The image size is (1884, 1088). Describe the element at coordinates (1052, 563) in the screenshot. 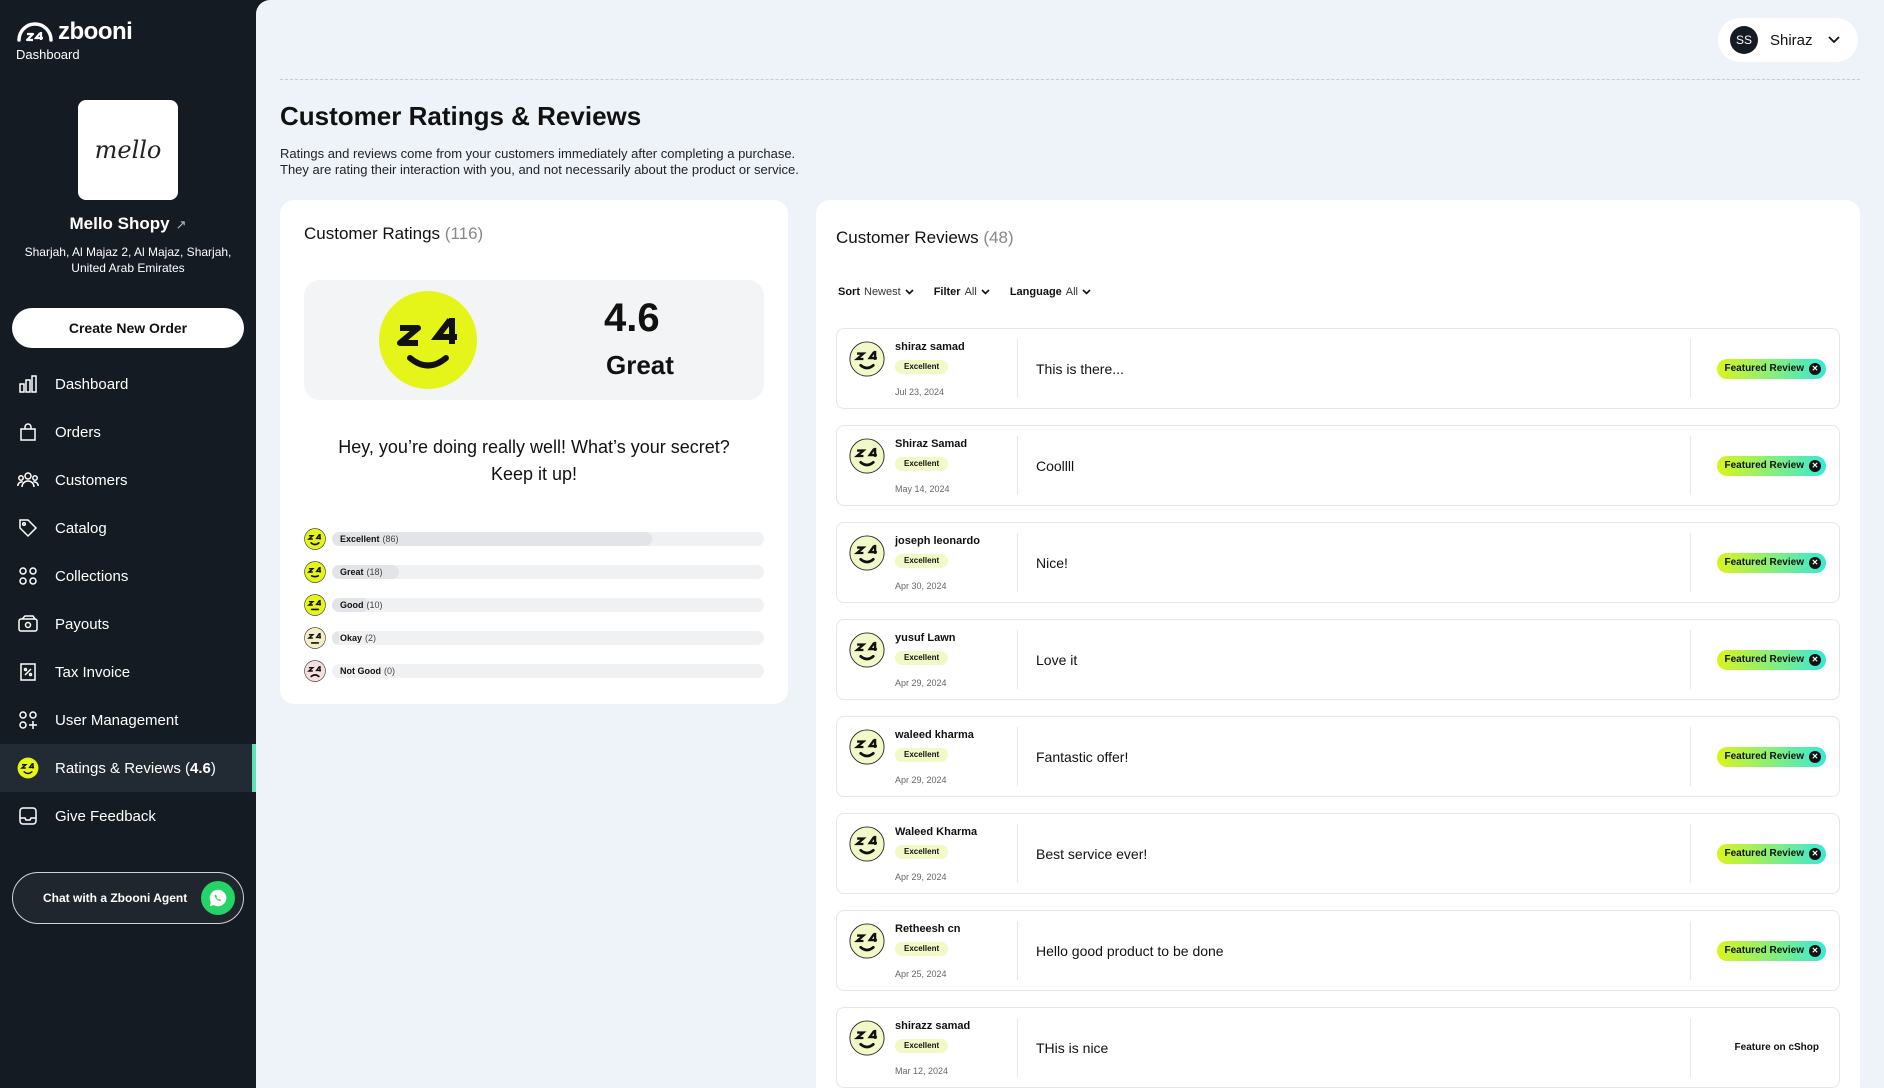

I see `review-text: Nice!` at that location.